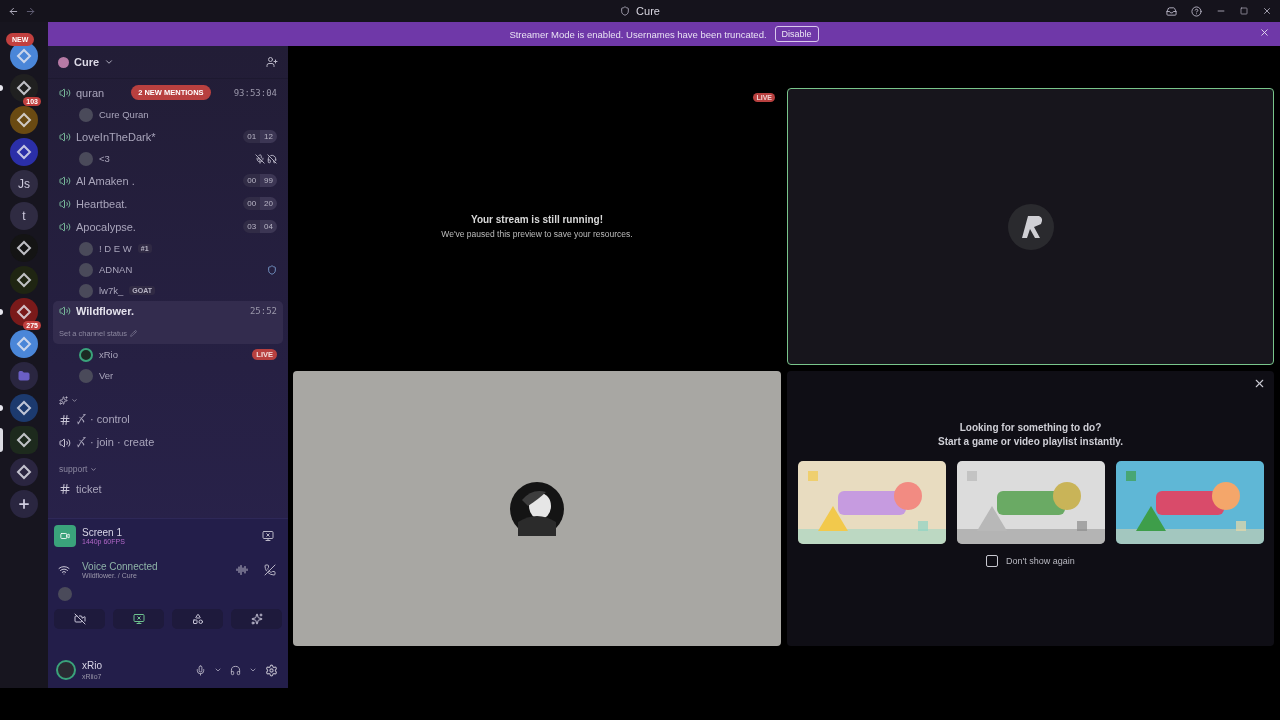 The image size is (1280, 720). Describe the element at coordinates (168, 488) in the screenshot. I see `text-channel: ticket` at that location.